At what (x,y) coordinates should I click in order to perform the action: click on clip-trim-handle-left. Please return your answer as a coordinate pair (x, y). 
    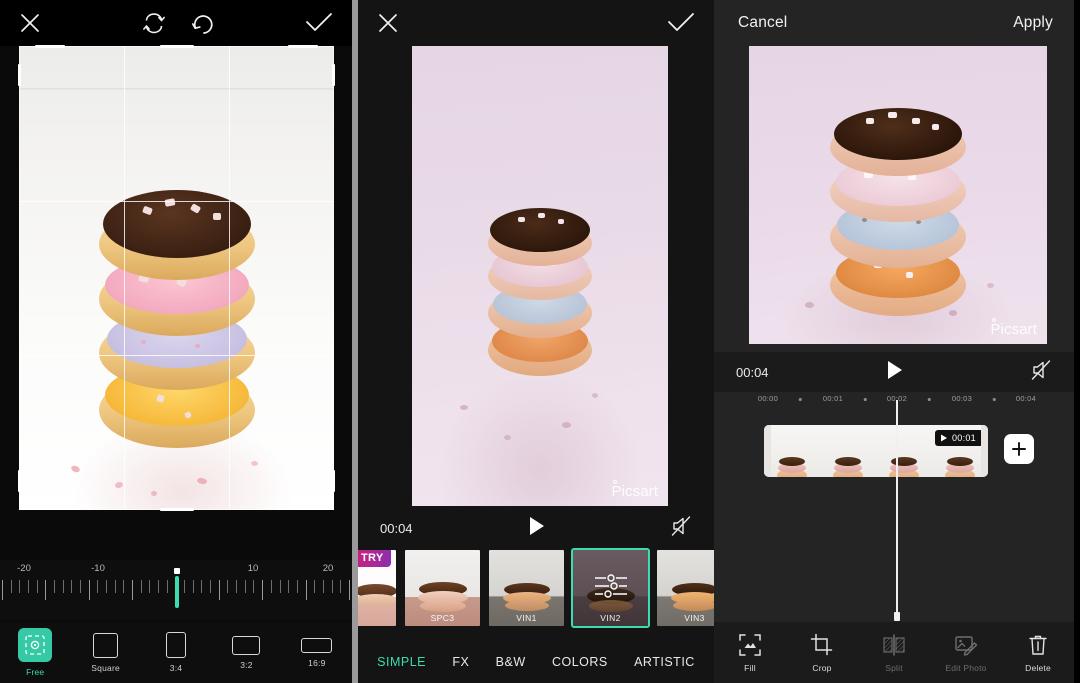
    Looking at the image, I should click on (767, 451).